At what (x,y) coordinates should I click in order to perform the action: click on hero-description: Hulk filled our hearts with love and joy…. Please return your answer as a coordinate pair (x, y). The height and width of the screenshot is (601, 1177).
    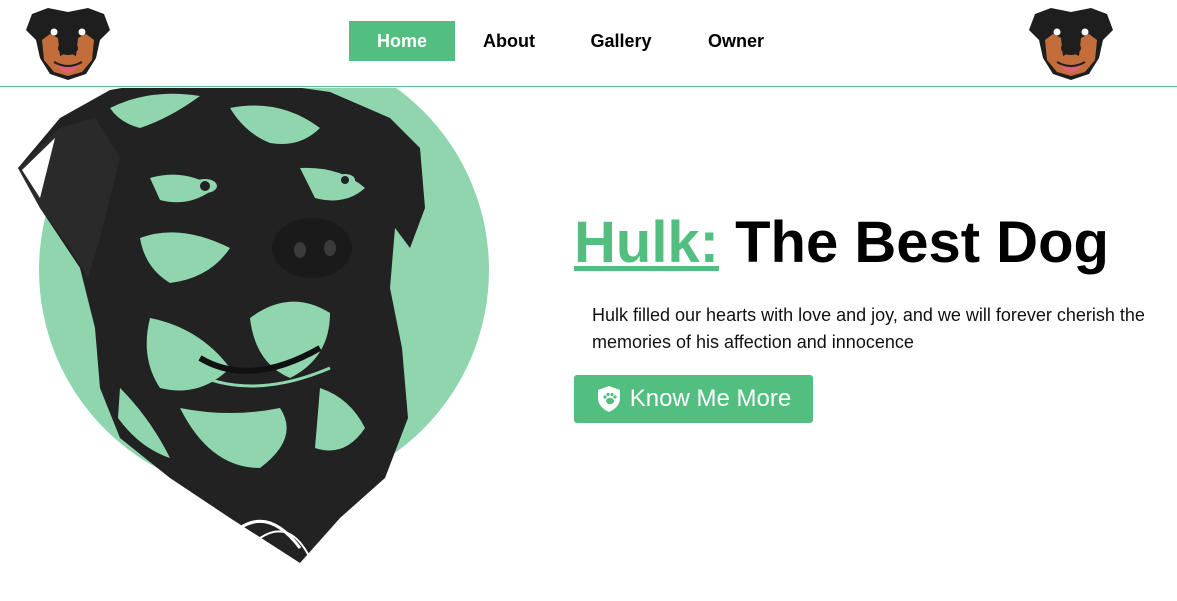
    Looking at the image, I should click on (868, 328).